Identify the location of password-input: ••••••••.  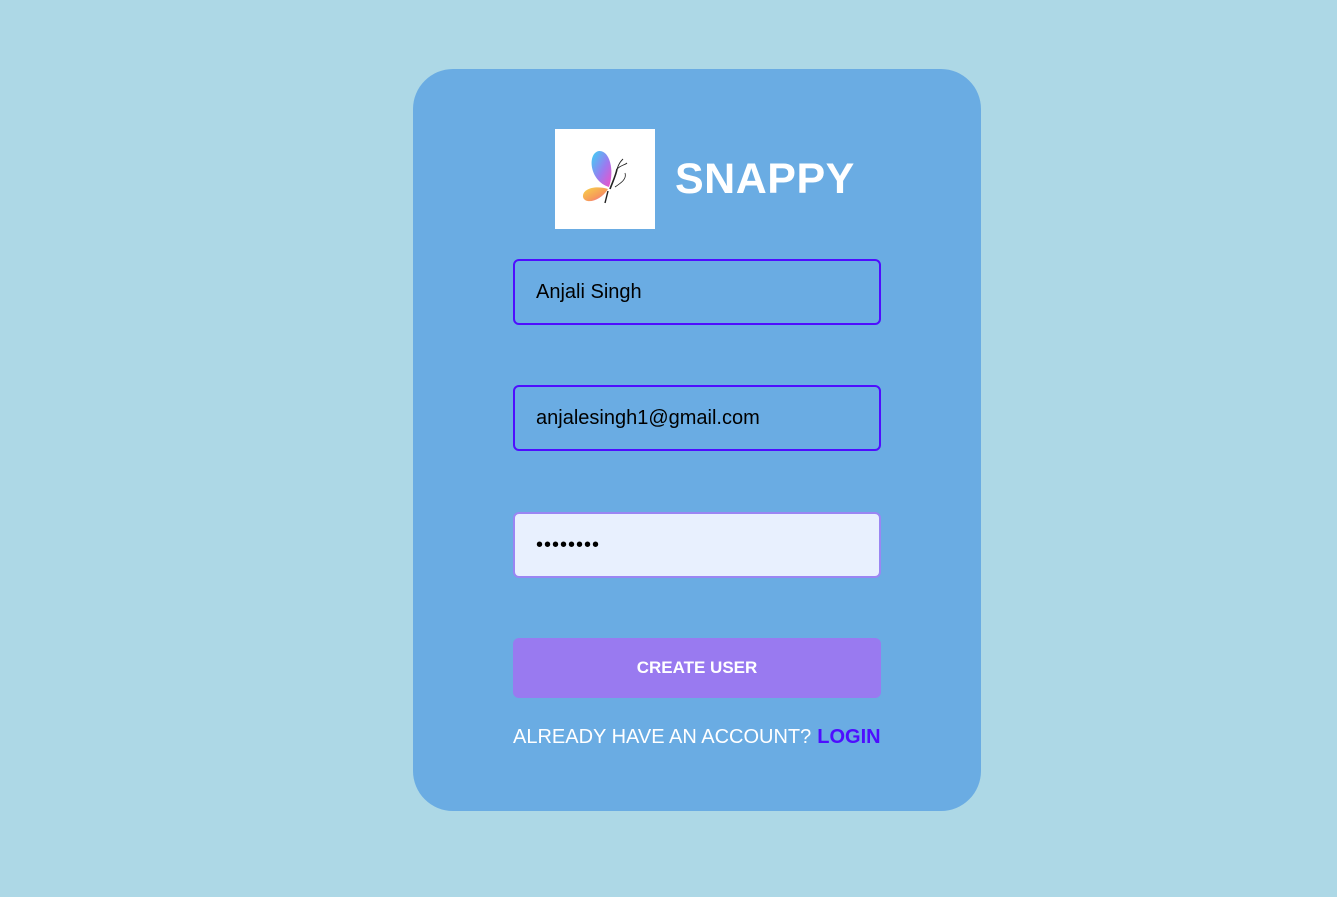
(697, 545).